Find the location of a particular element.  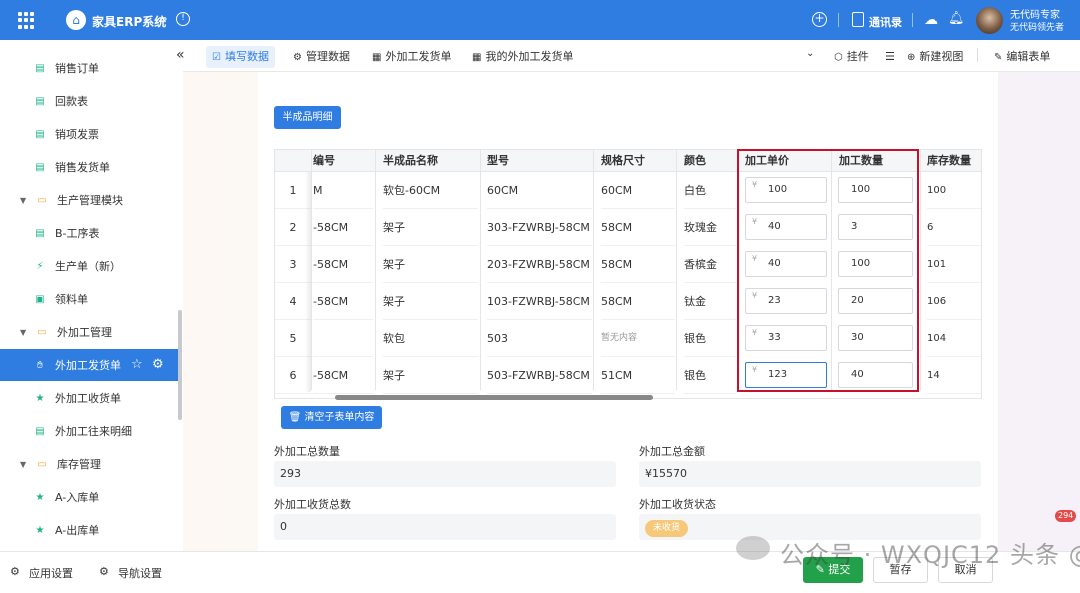

cell-stock: 6 is located at coordinates (954, 227).